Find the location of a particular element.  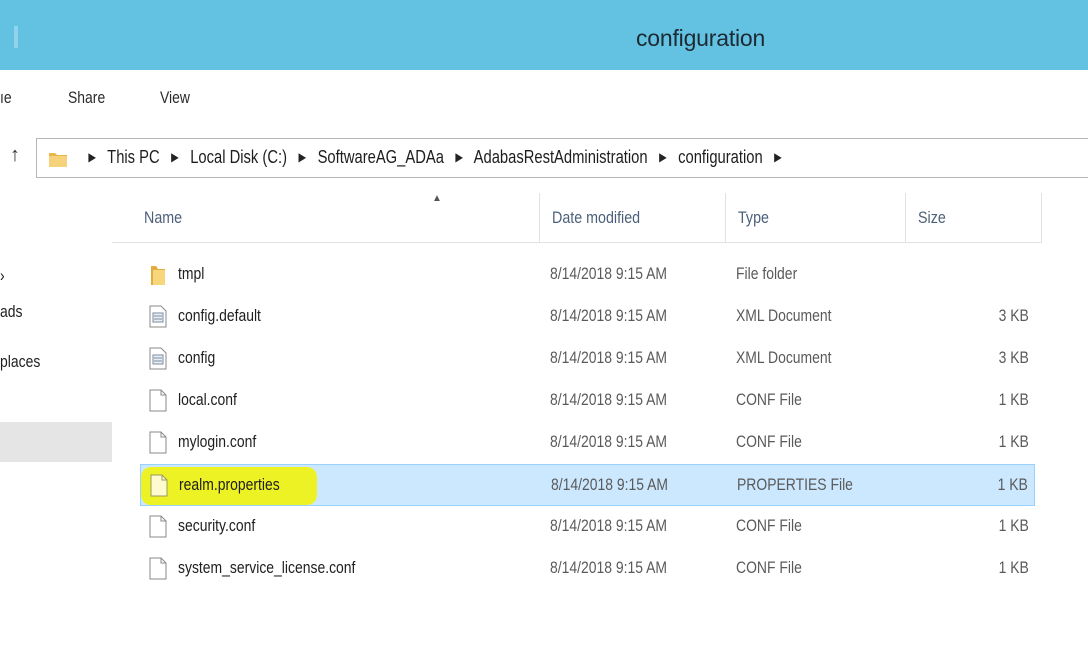

ribbon-tabs: ıe Share View is located at coordinates (544, 96).